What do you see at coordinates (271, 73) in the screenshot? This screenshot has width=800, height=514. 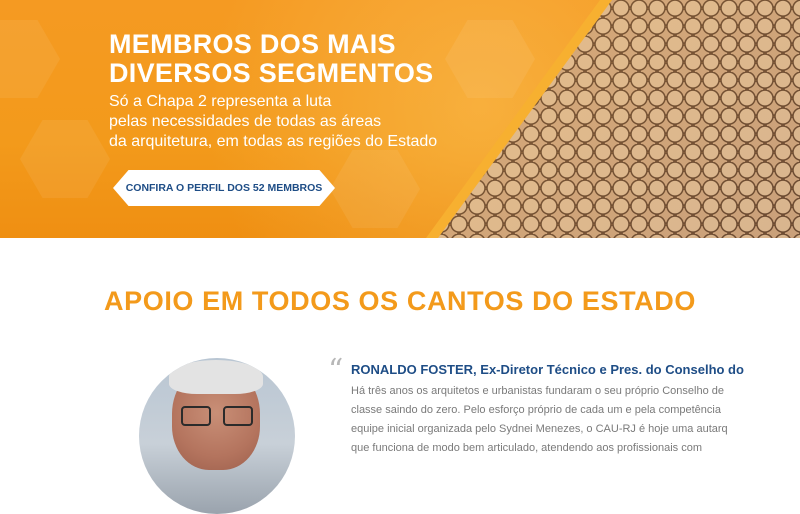 I see `hero-title-line: DIVERSOS SEGMENTOS` at bounding box center [271, 73].